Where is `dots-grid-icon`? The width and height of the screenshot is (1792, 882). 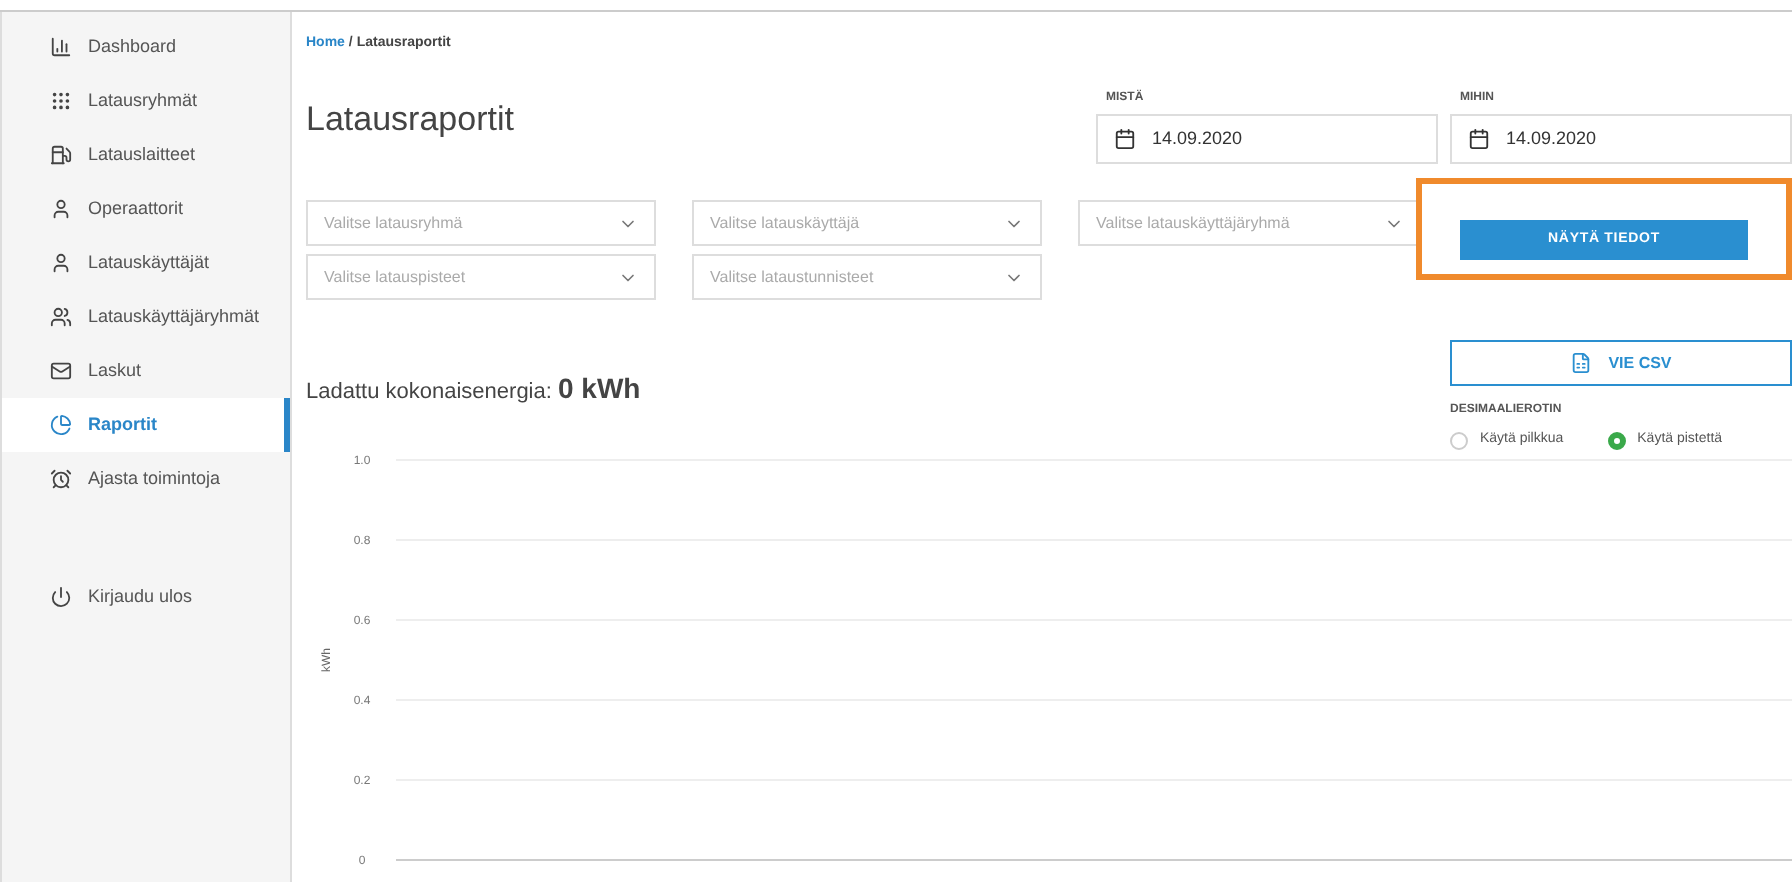
dots-grid-icon is located at coordinates (61, 101).